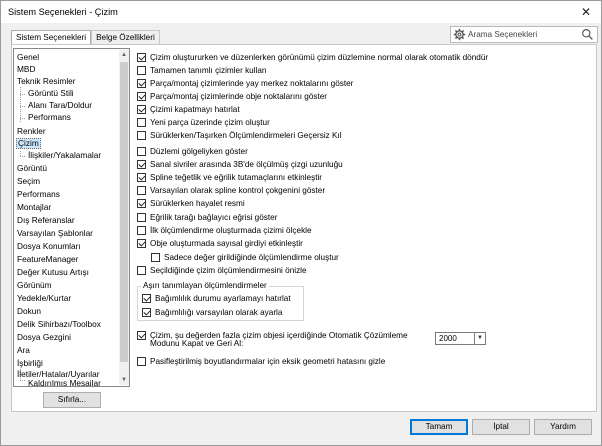  I want to click on tree-item-dosya-konumlari: Dosya Konumları, so click(49, 246).